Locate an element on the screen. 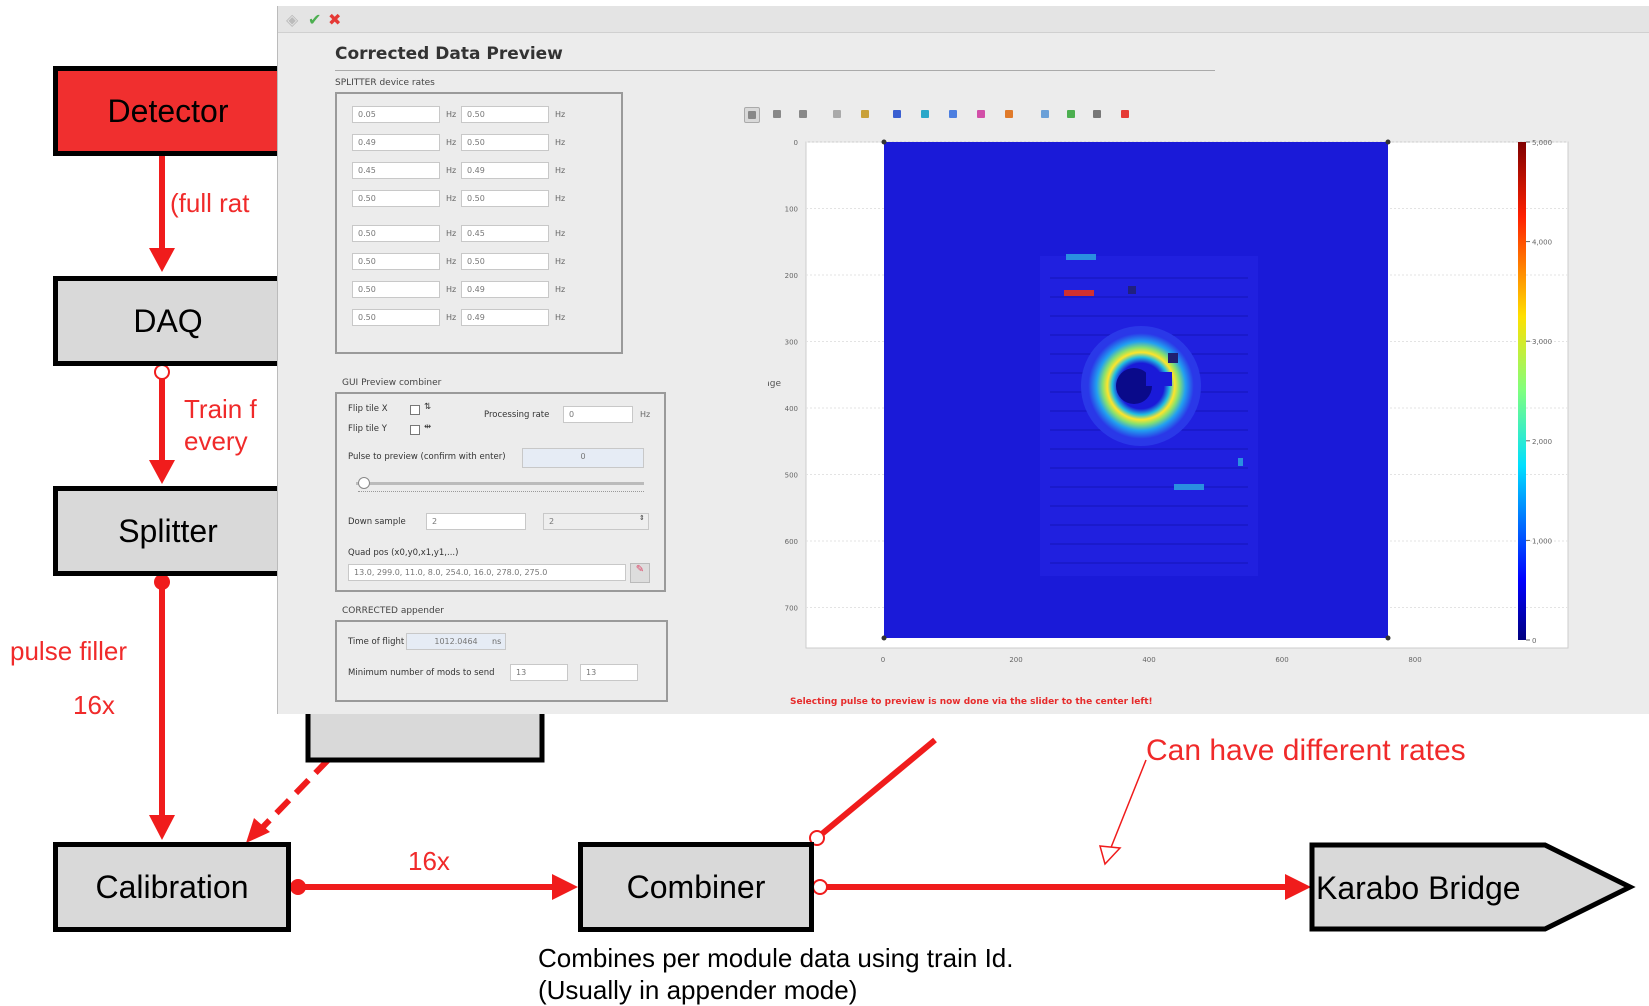  axes-icon is located at coordinates (865, 114).